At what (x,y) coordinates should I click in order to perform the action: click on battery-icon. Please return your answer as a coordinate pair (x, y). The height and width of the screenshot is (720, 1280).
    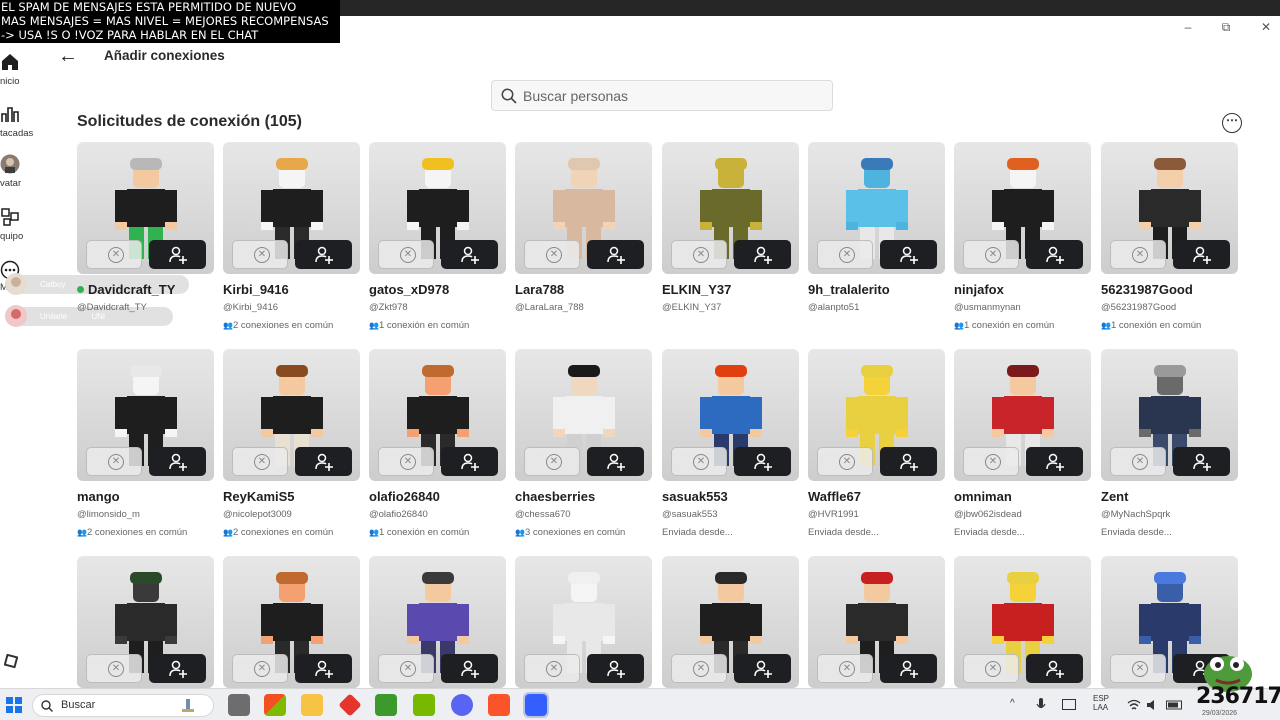
    Looking at the image, I should click on (1175, 705).